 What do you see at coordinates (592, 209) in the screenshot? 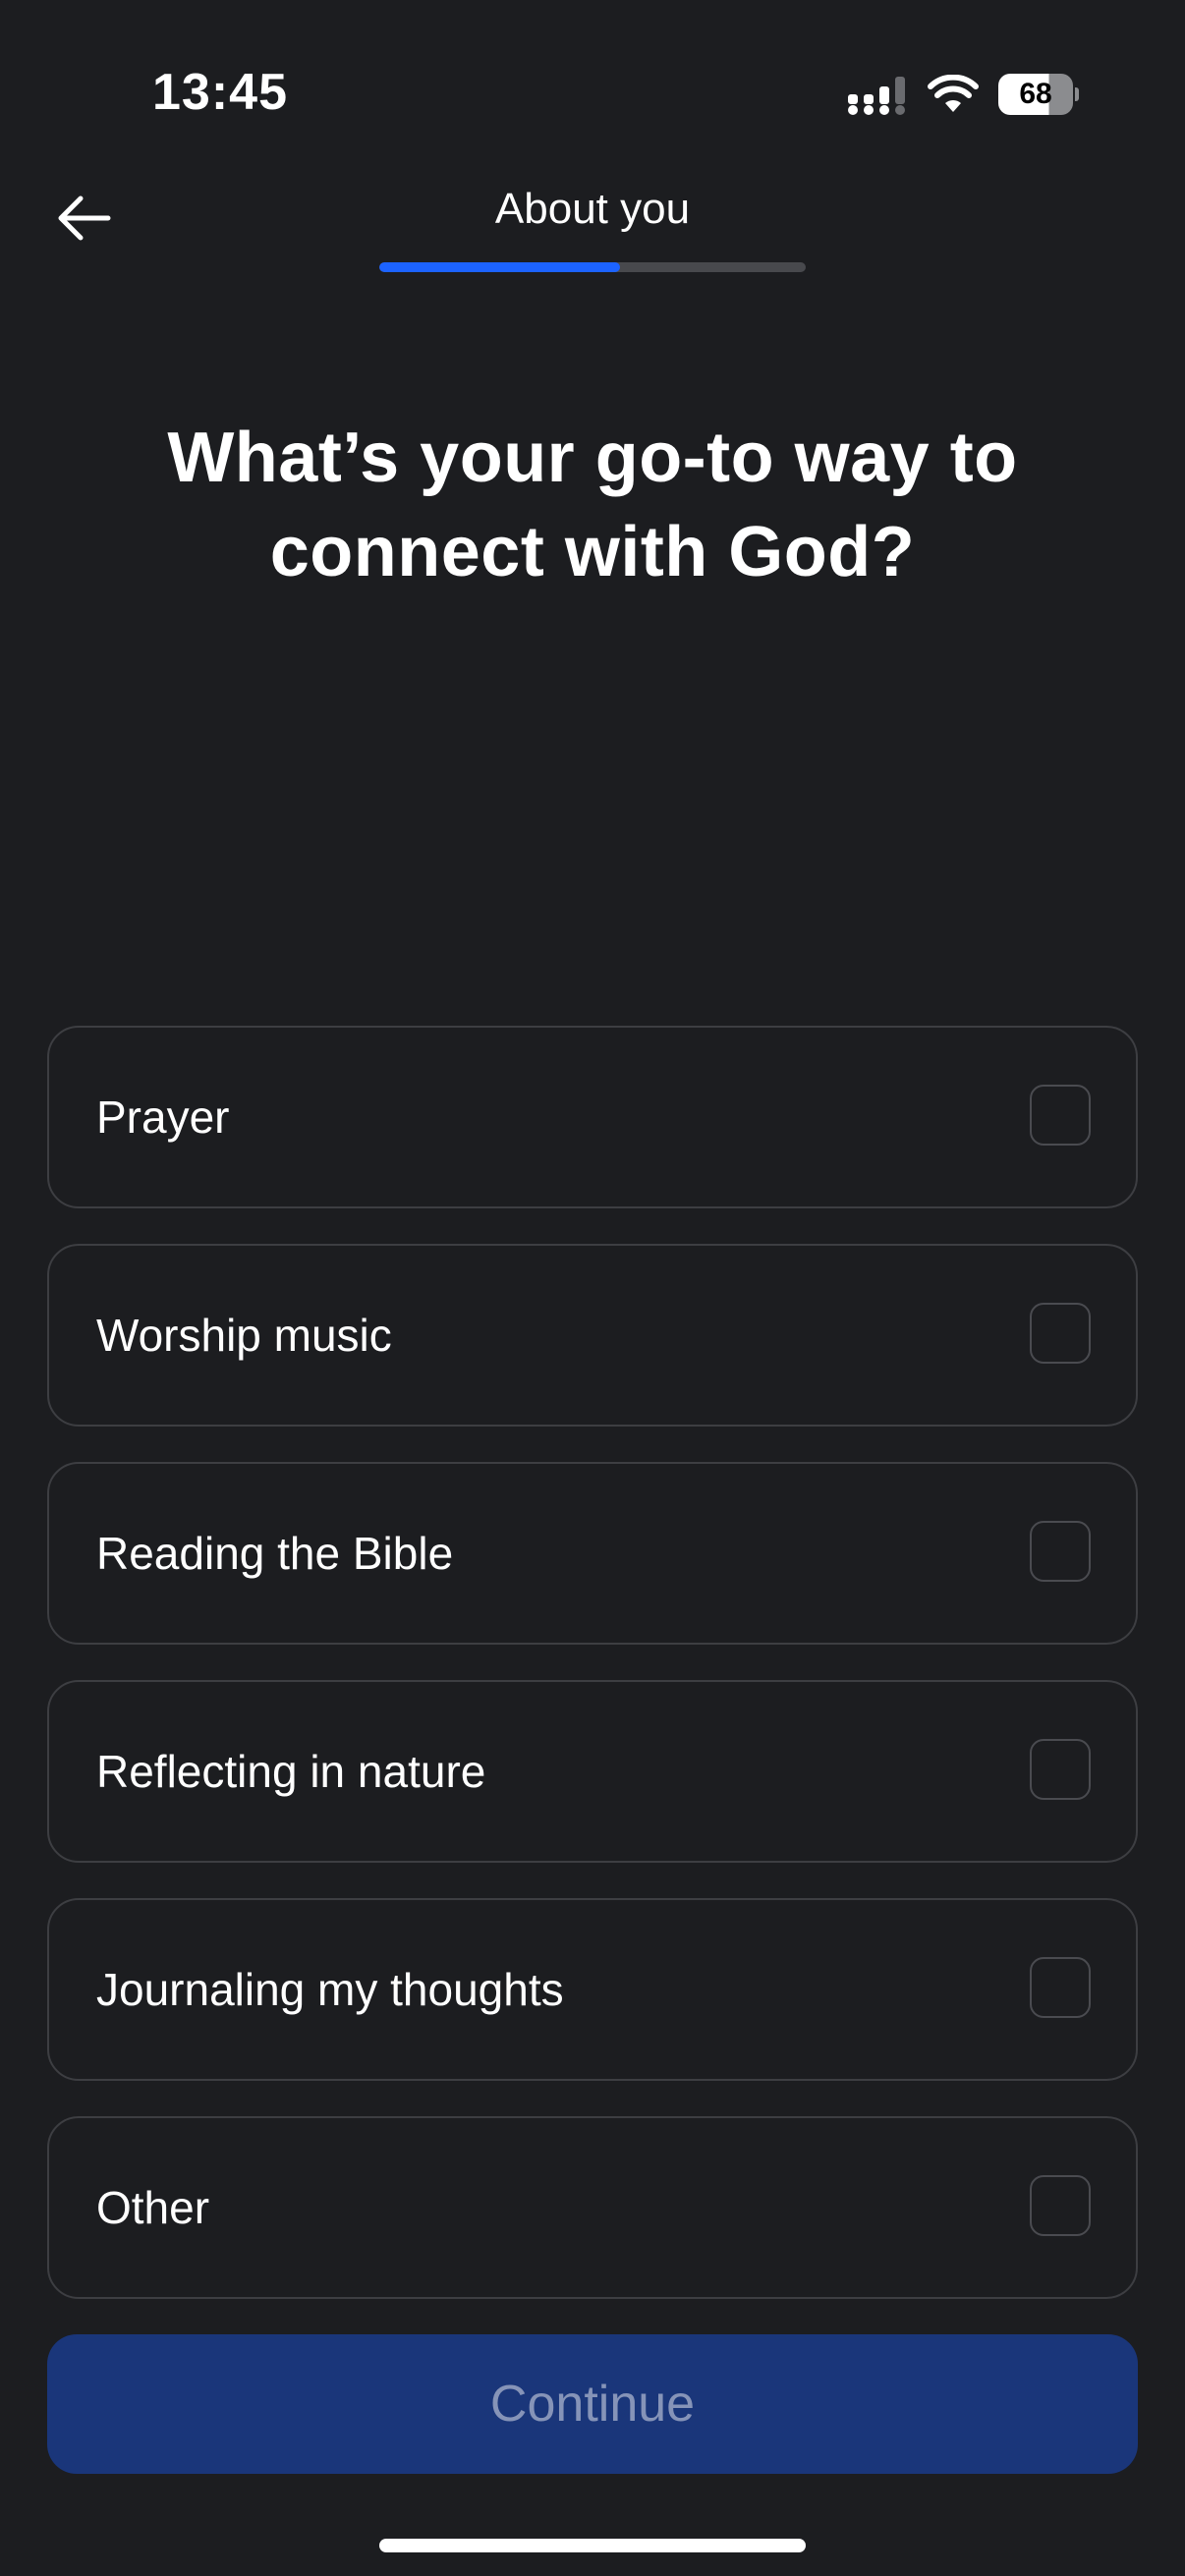
I see `page-title: About you` at bounding box center [592, 209].